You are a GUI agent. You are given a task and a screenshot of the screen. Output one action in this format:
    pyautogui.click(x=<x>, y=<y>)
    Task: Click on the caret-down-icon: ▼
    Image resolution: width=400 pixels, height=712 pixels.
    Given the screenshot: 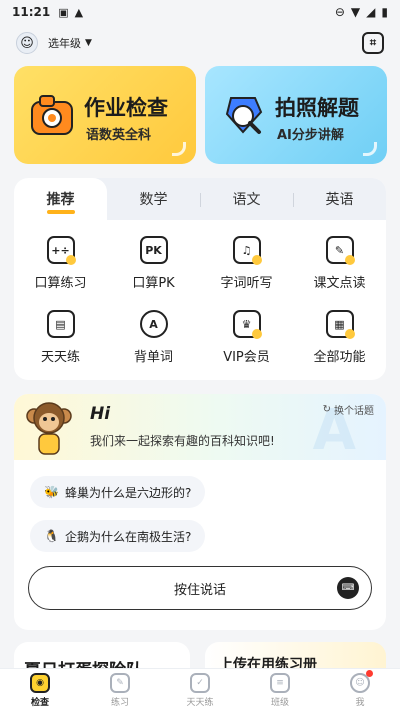 What is the action you would take?
    pyautogui.click(x=88, y=43)
    